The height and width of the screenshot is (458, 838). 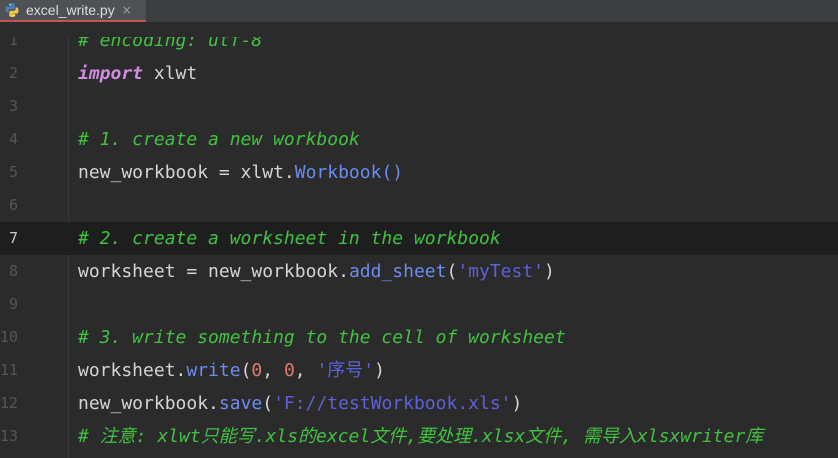 What do you see at coordinates (13, 172) in the screenshot?
I see `line-number: 5` at bounding box center [13, 172].